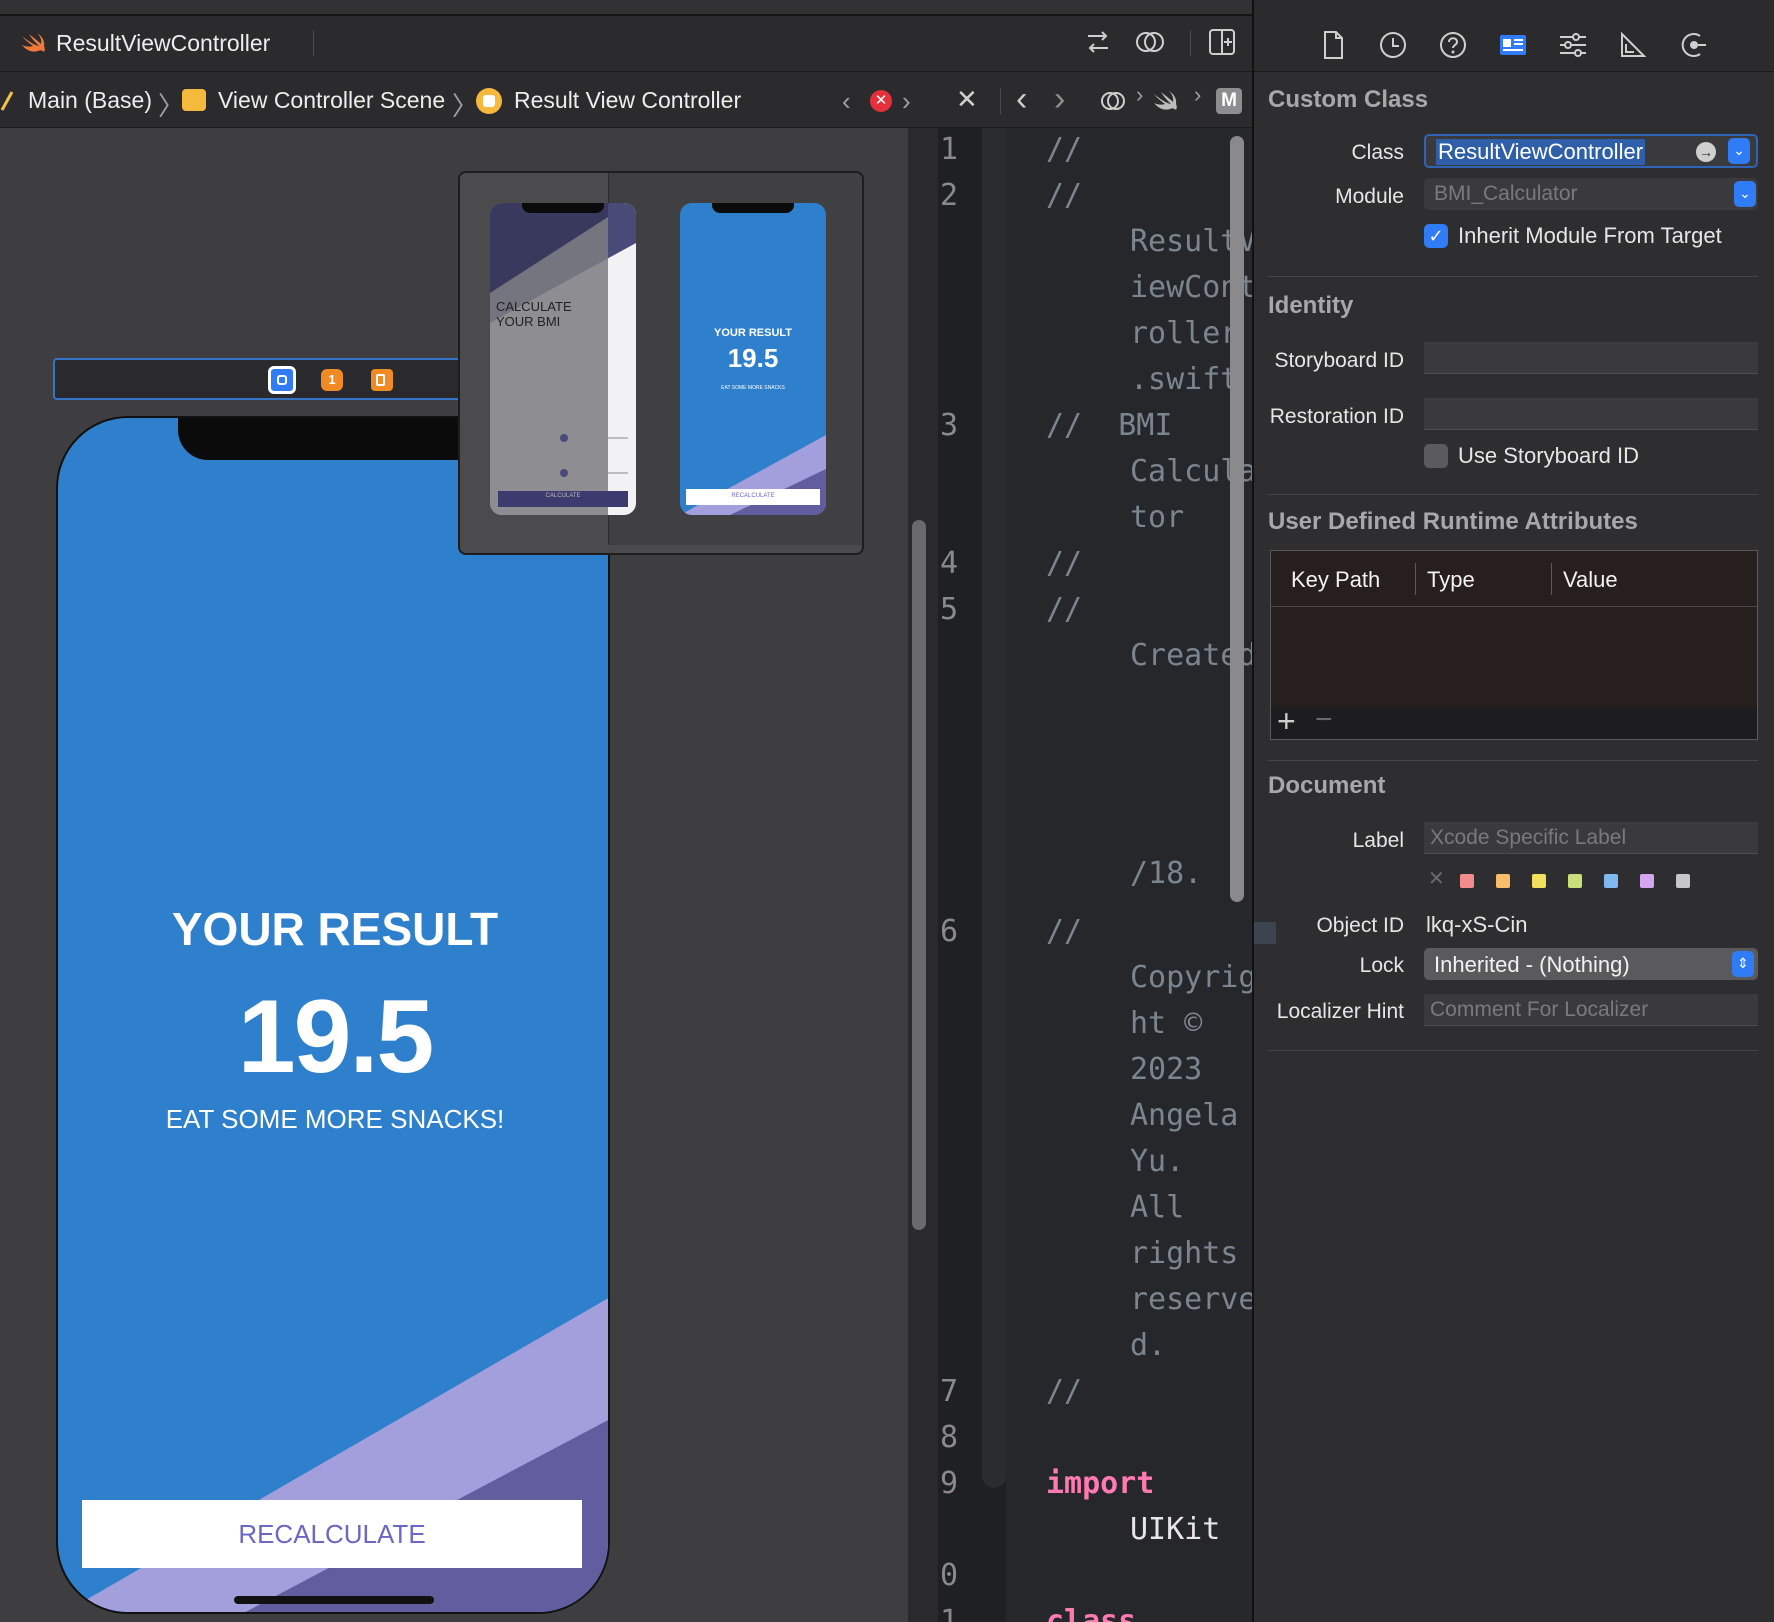 The height and width of the screenshot is (1622, 1774). Describe the element at coordinates (1739, 151) in the screenshot. I see `class-dropdown-icon: ⌄` at that location.